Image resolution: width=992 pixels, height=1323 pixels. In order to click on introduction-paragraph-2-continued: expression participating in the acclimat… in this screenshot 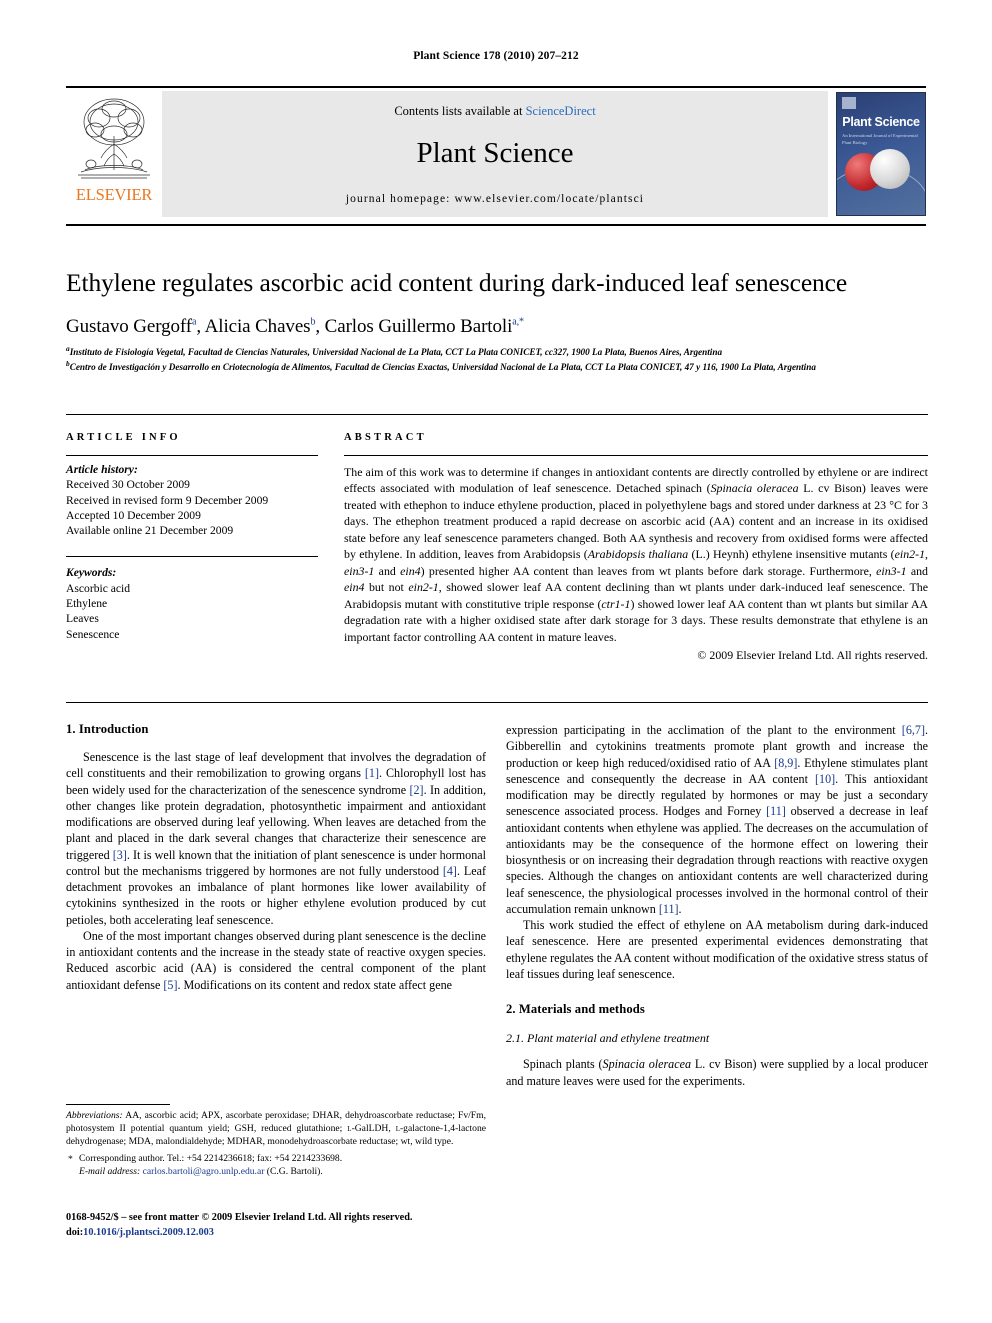, I will do `click(717, 819)`.